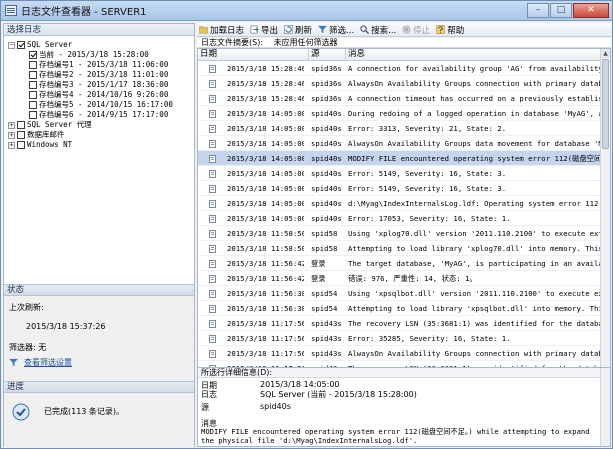  What do you see at coordinates (98, 65) in the screenshot?
I see `log-tree-item: 存档编号1 - 2015/3/18 11:06:00` at bounding box center [98, 65].